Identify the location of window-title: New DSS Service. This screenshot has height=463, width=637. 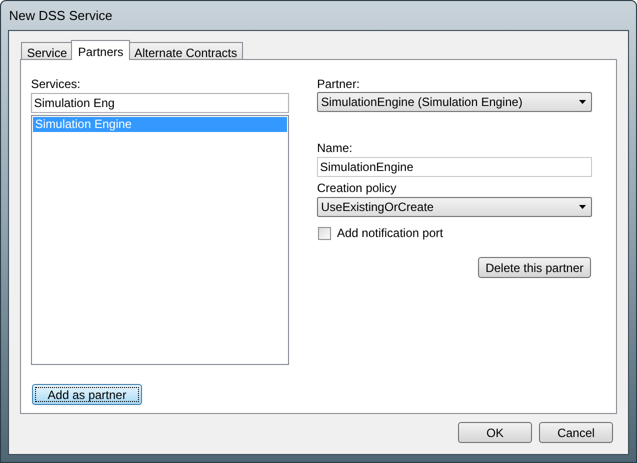
(60, 15).